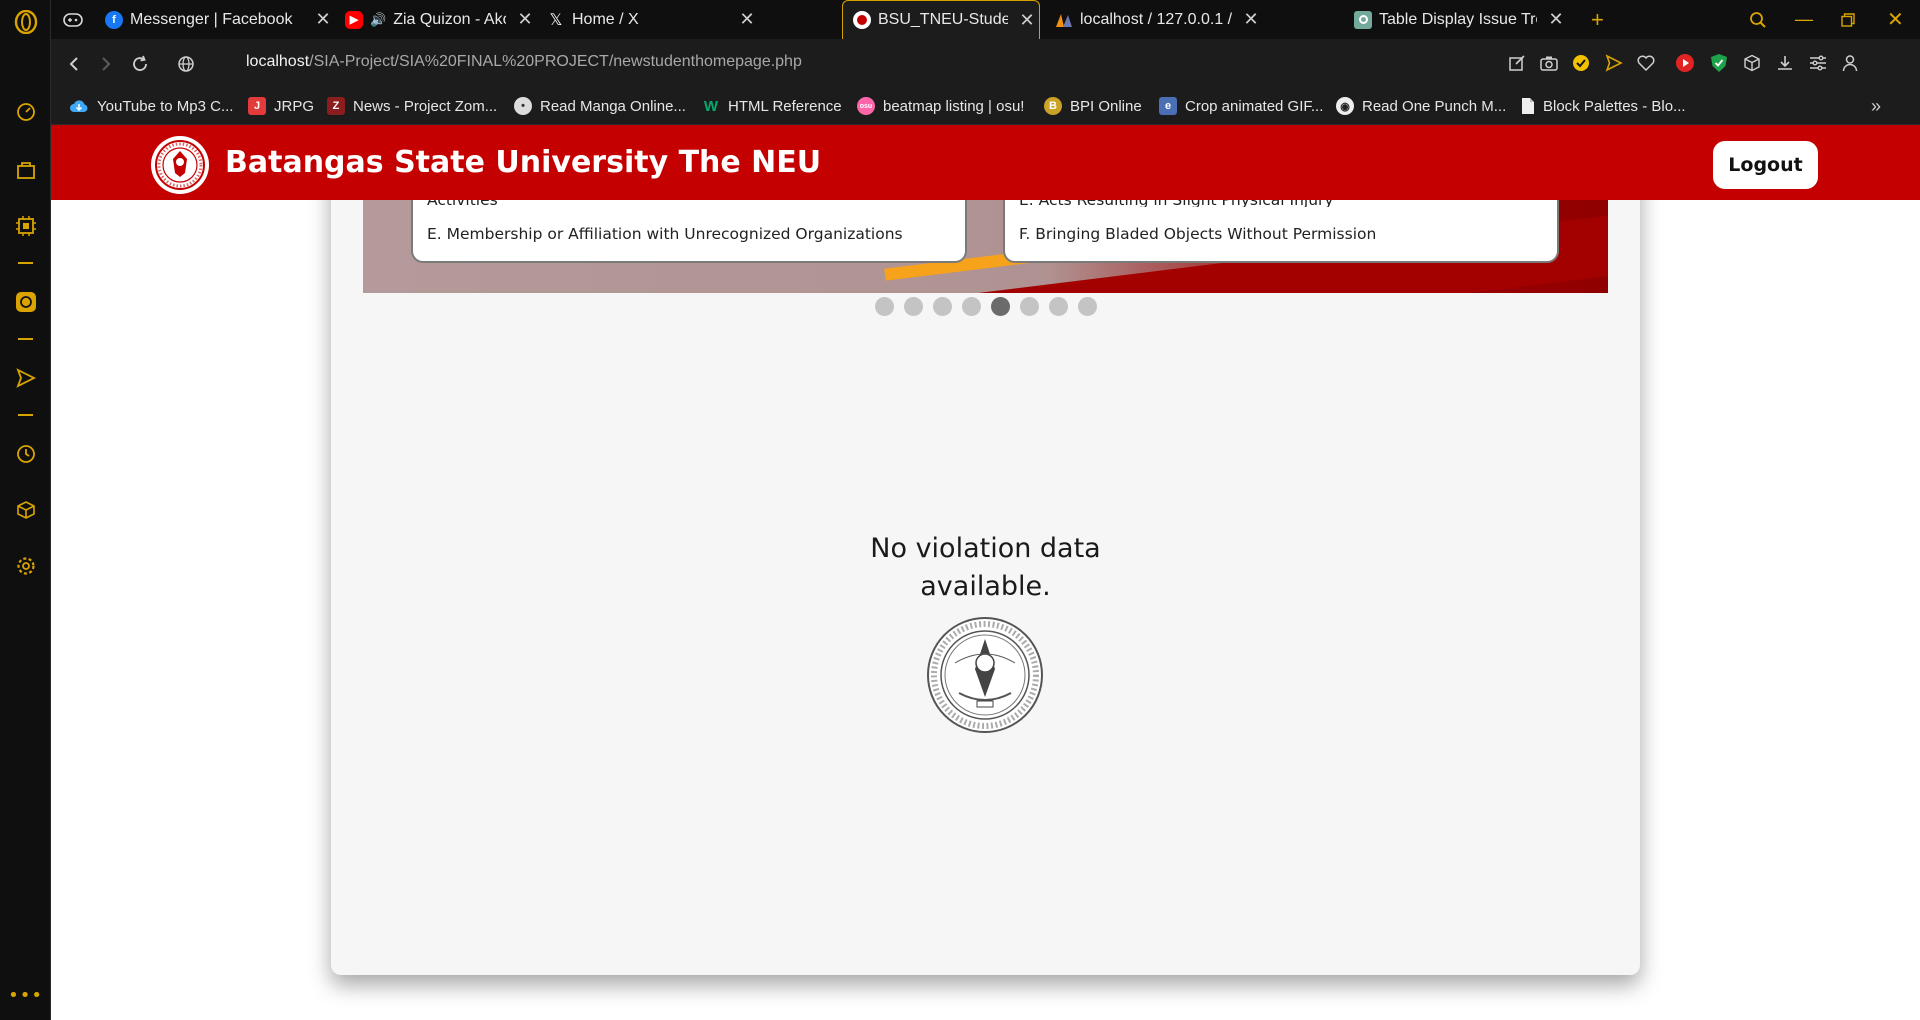 The height and width of the screenshot is (1020, 1920). What do you see at coordinates (74, 64) in the screenshot?
I see `back-arrow-icon` at bounding box center [74, 64].